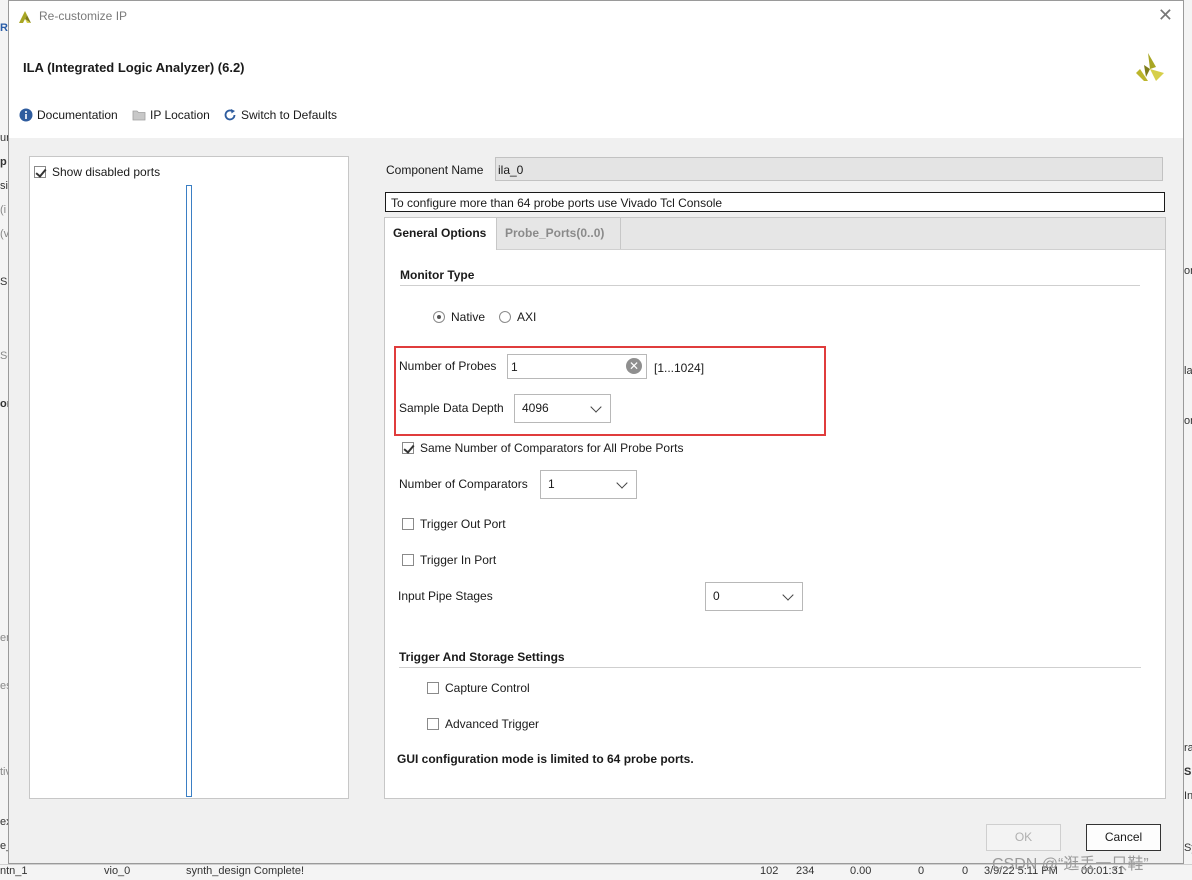 Image resolution: width=1192 pixels, height=880 pixels. Describe the element at coordinates (180, 115) in the screenshot. I see `ip-location-label: IP Location` at that location.